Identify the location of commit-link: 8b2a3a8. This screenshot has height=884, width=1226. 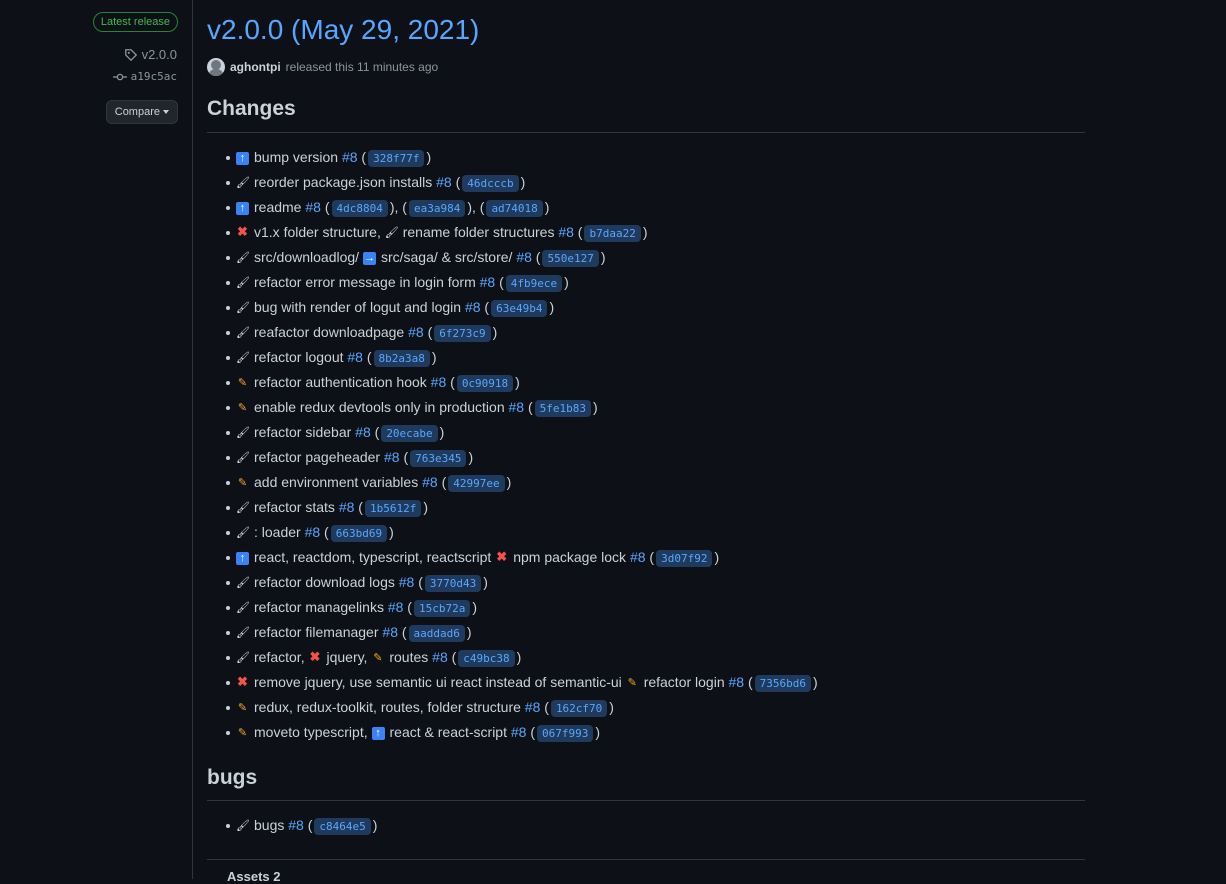
(401, 358).